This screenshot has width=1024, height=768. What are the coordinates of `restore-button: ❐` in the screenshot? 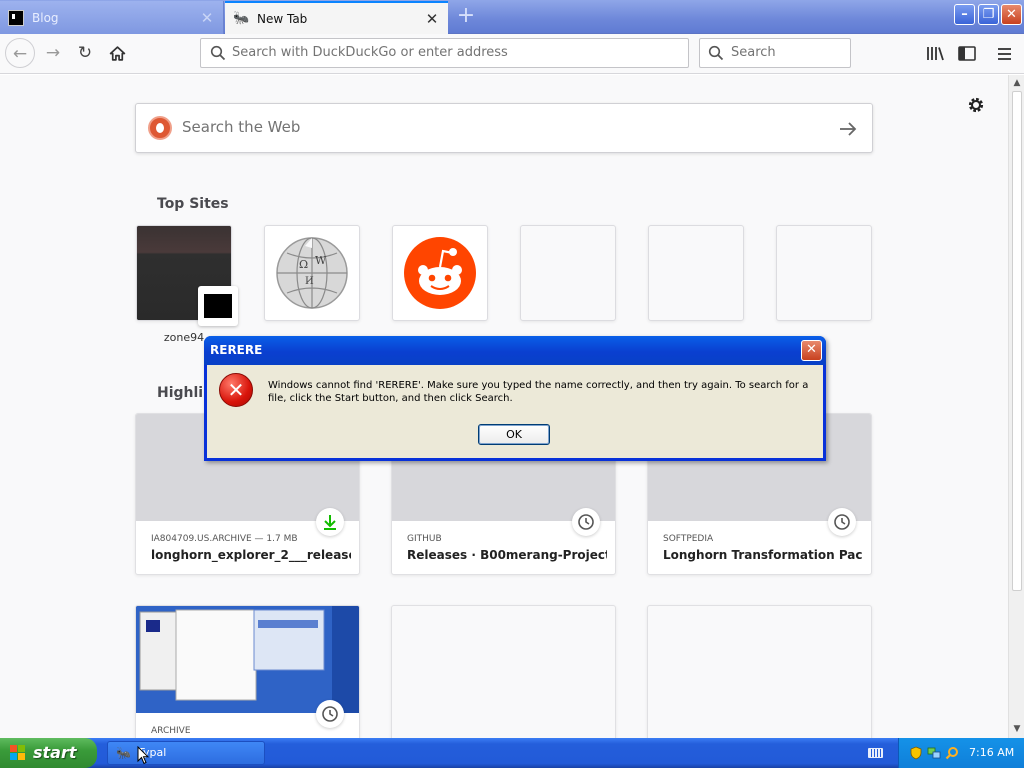 It's located at (988, 14).